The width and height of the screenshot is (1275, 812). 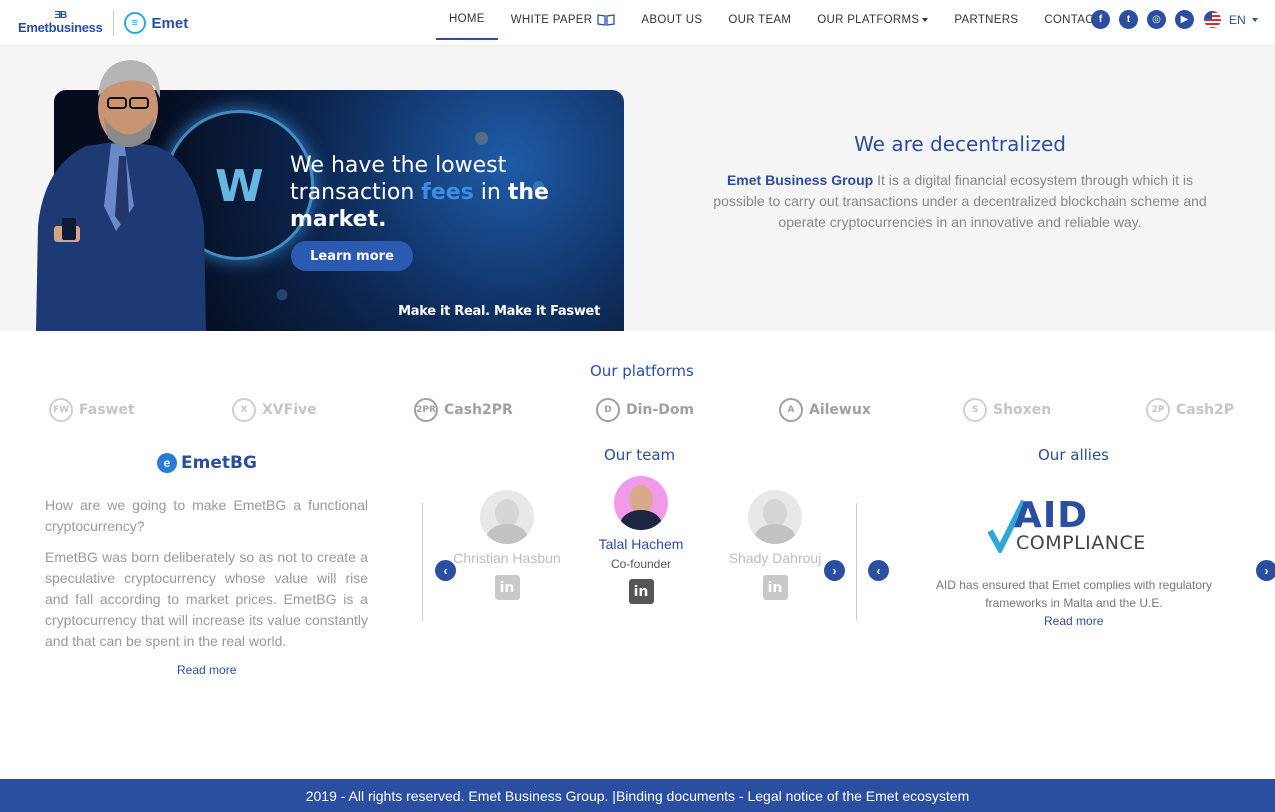 I want to click on faswet-logo-icon: FW, so click(x=61, y=410).